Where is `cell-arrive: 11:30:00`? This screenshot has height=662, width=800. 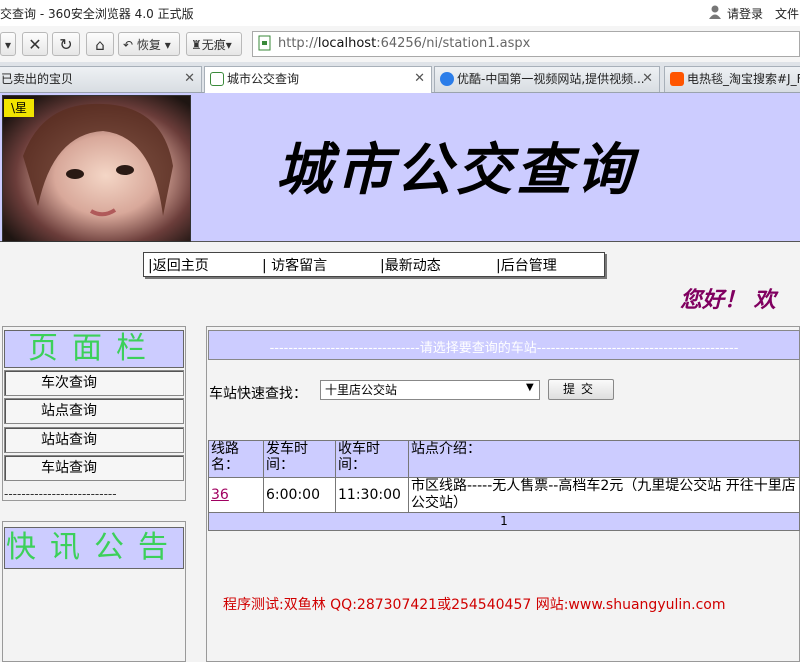 cell-arrive: 11:30:00 is located at coordinates (372, 495).